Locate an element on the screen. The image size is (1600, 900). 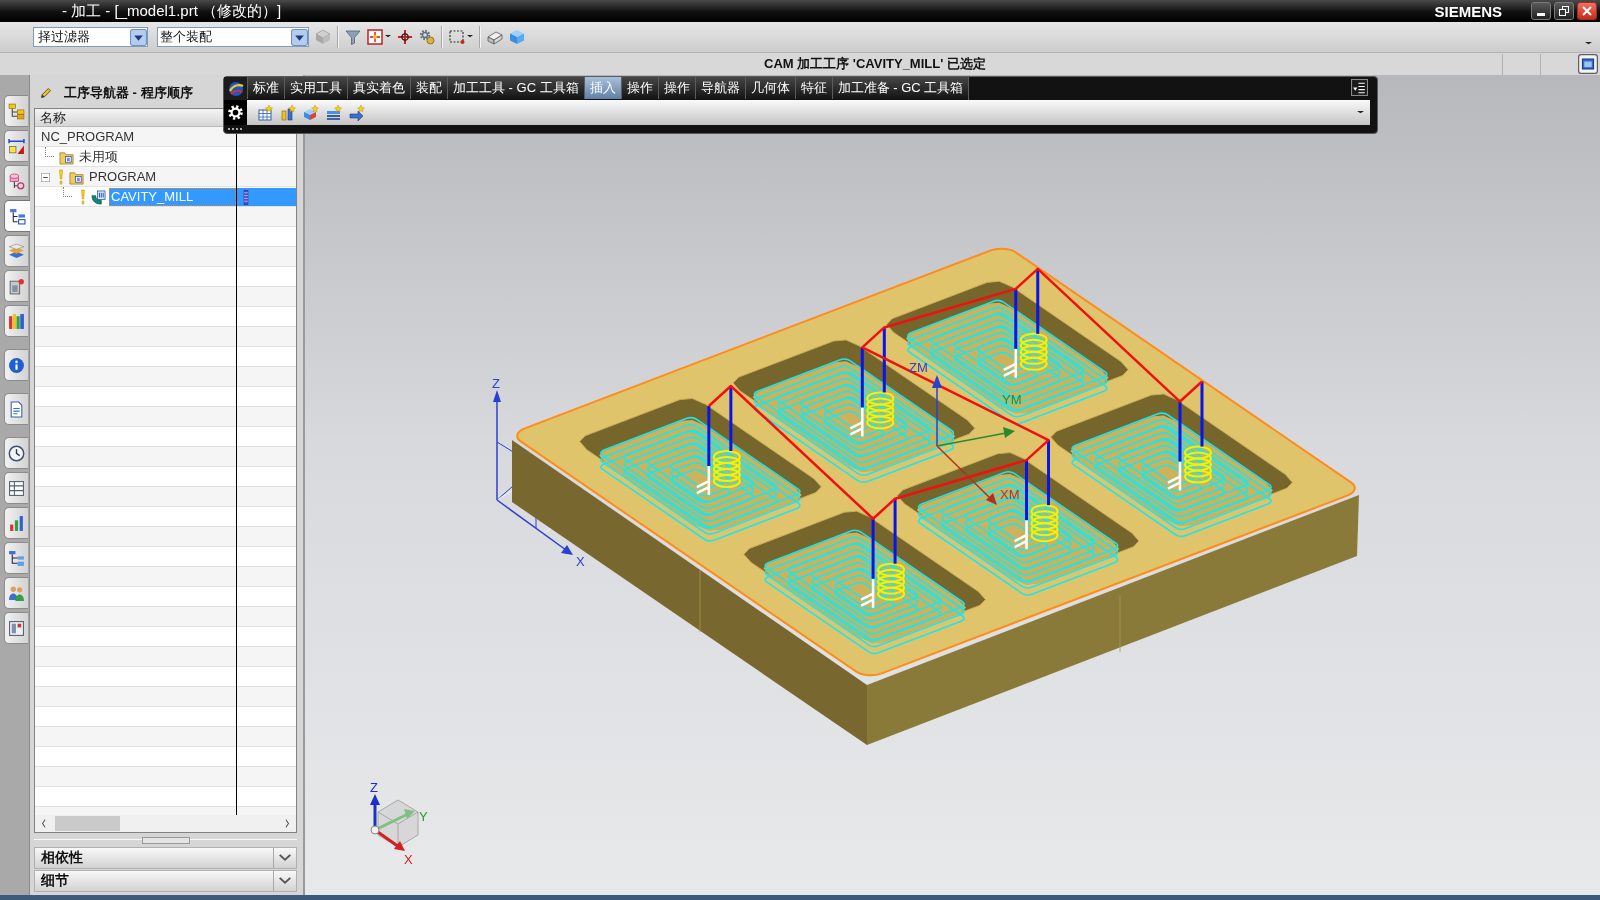
pencil-icon is located at coordinates (46, 92).